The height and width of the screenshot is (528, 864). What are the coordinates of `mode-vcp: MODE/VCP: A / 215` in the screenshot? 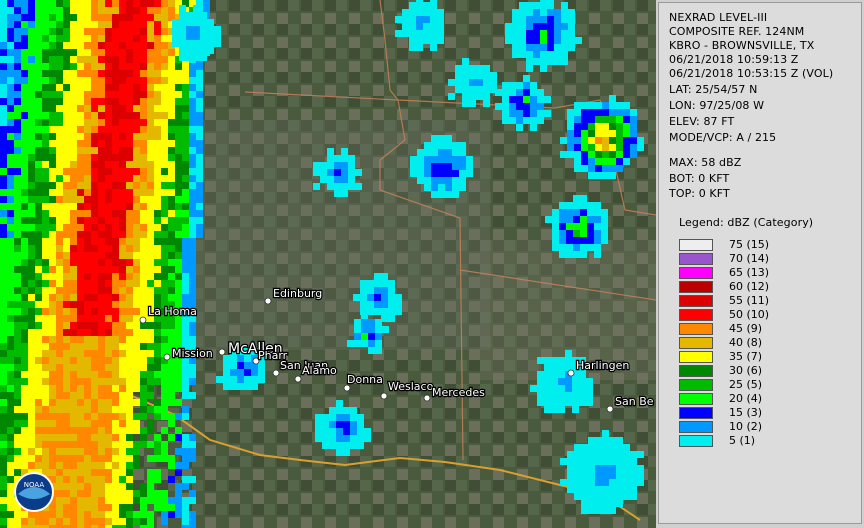 It's located at (723, 137).